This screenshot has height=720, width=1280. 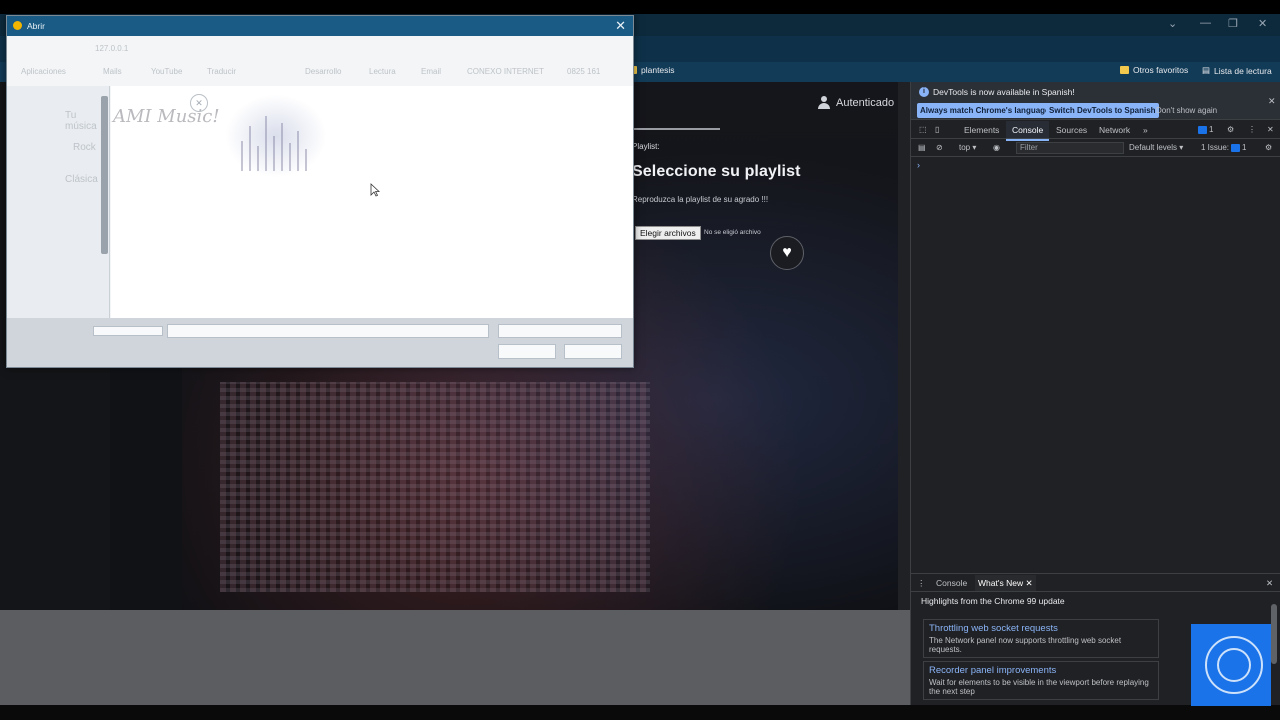 What do you see at coordinates (1154, 70) in the screenshot?
I see `other-bookmarks: Otros favoritos` at bounding box center [1154, 70].